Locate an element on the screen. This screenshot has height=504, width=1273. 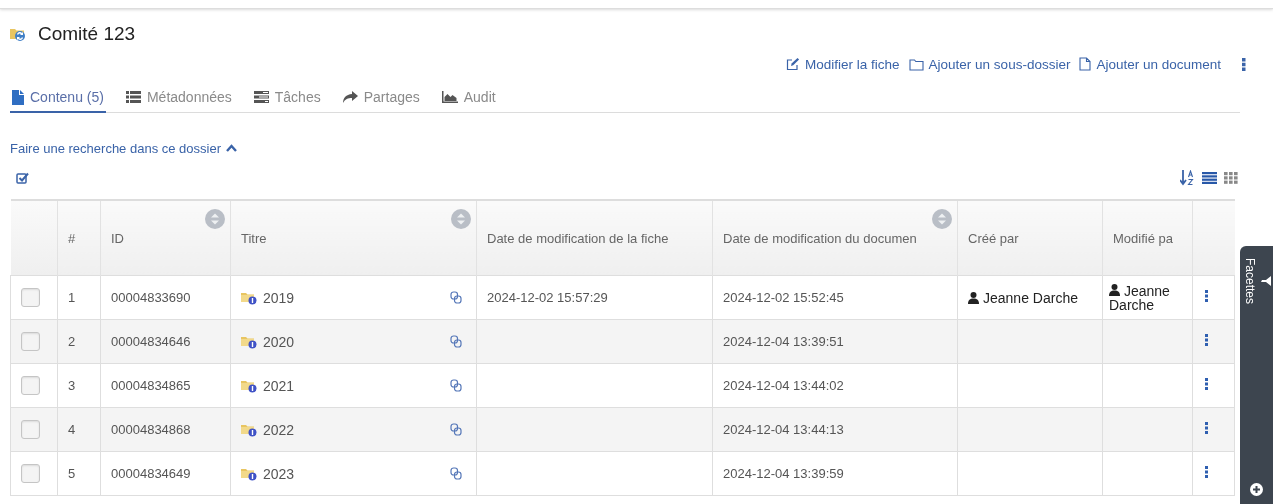
column-header: # is located at coordinates (79, 238).